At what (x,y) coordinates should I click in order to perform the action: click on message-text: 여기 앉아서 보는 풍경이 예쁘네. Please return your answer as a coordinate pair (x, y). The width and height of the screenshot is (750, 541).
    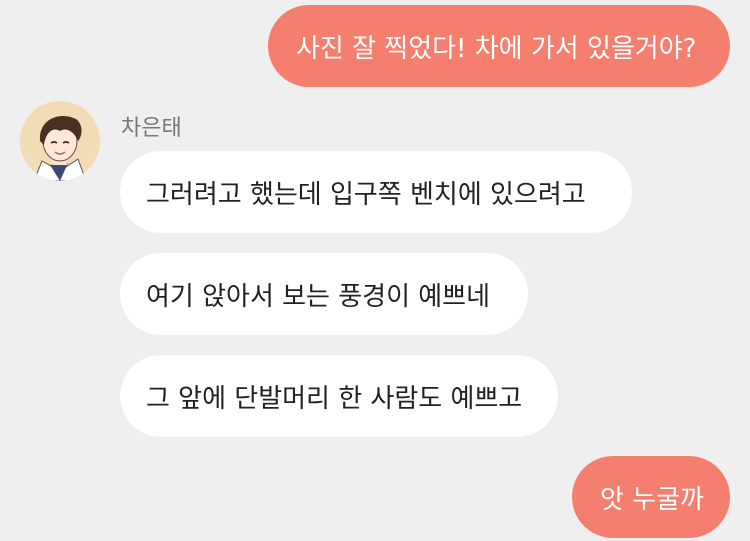
    Looking at the image, I should click on (318, 296).